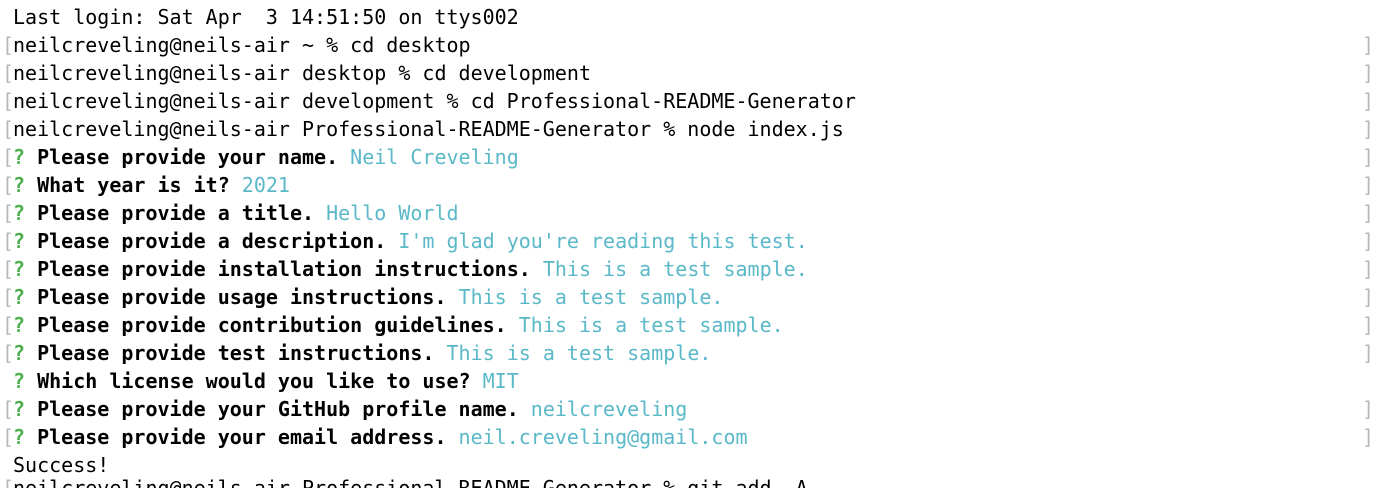 The image size is (1380, 488). What do you see at coordinates (176, 213) in the screenshot?
I see `prompt-question: Please provide a title.` at bounding box center [176, 213].